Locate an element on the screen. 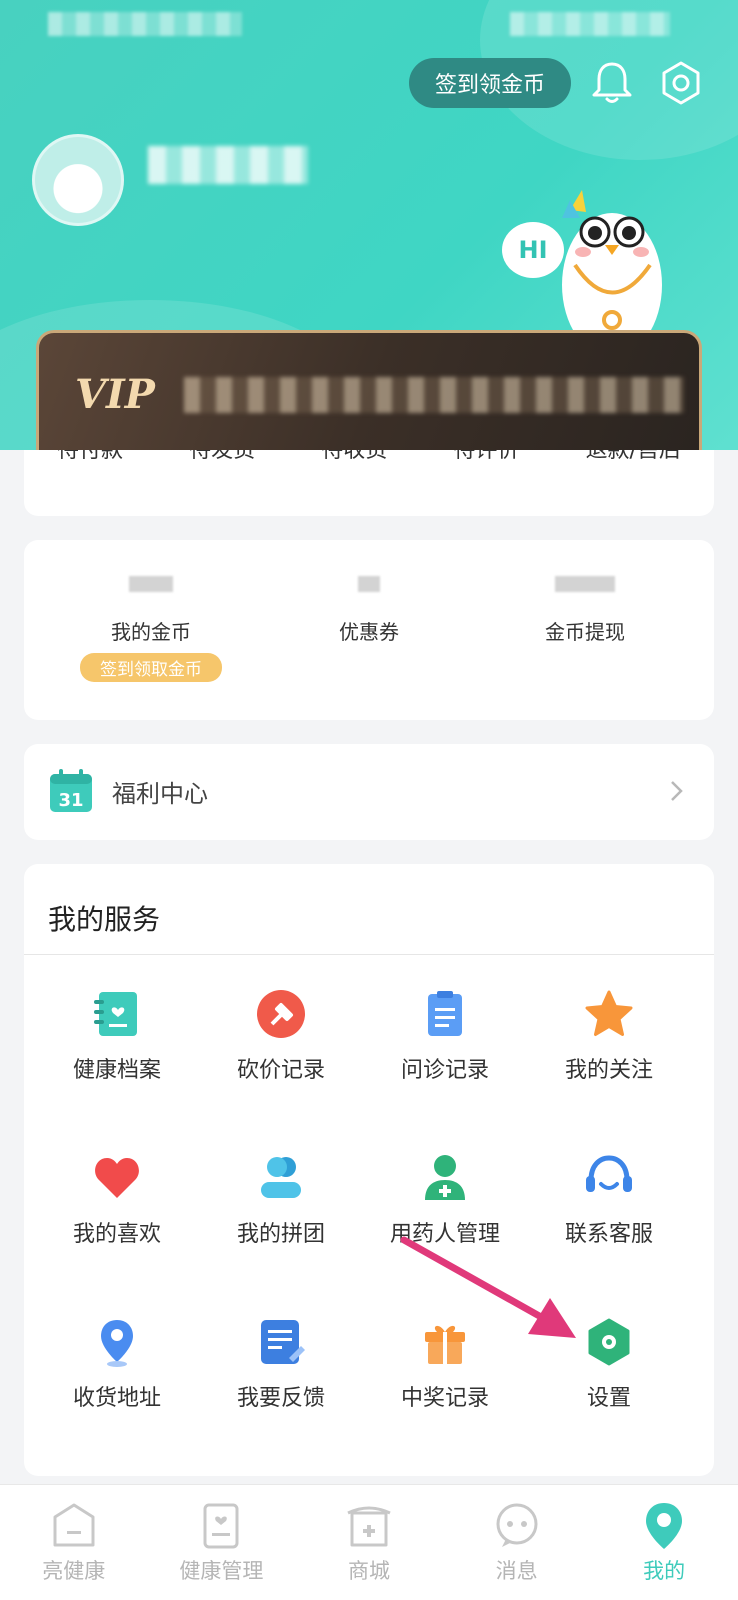  tab-label: 健康管理 is located at coordinates (221, 1571).